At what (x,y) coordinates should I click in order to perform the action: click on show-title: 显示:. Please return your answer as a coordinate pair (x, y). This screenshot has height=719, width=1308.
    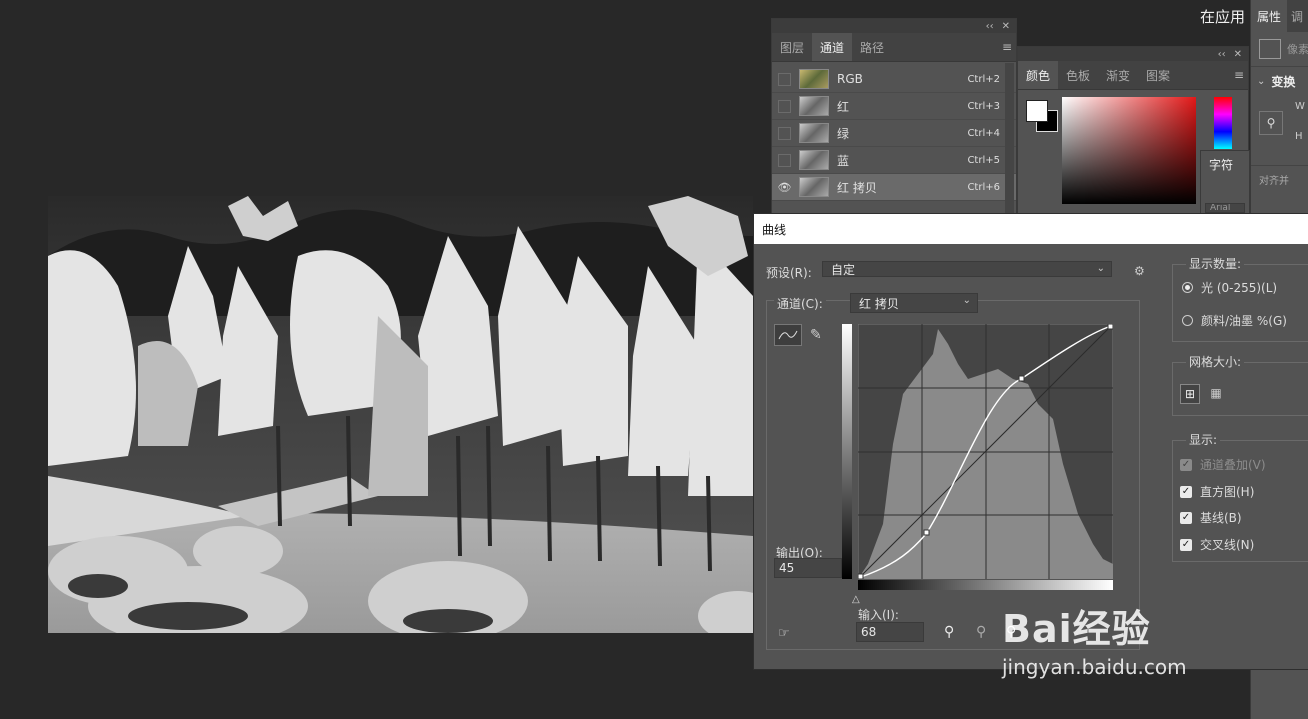
    Looking at the image, I should click on (1203, 439).